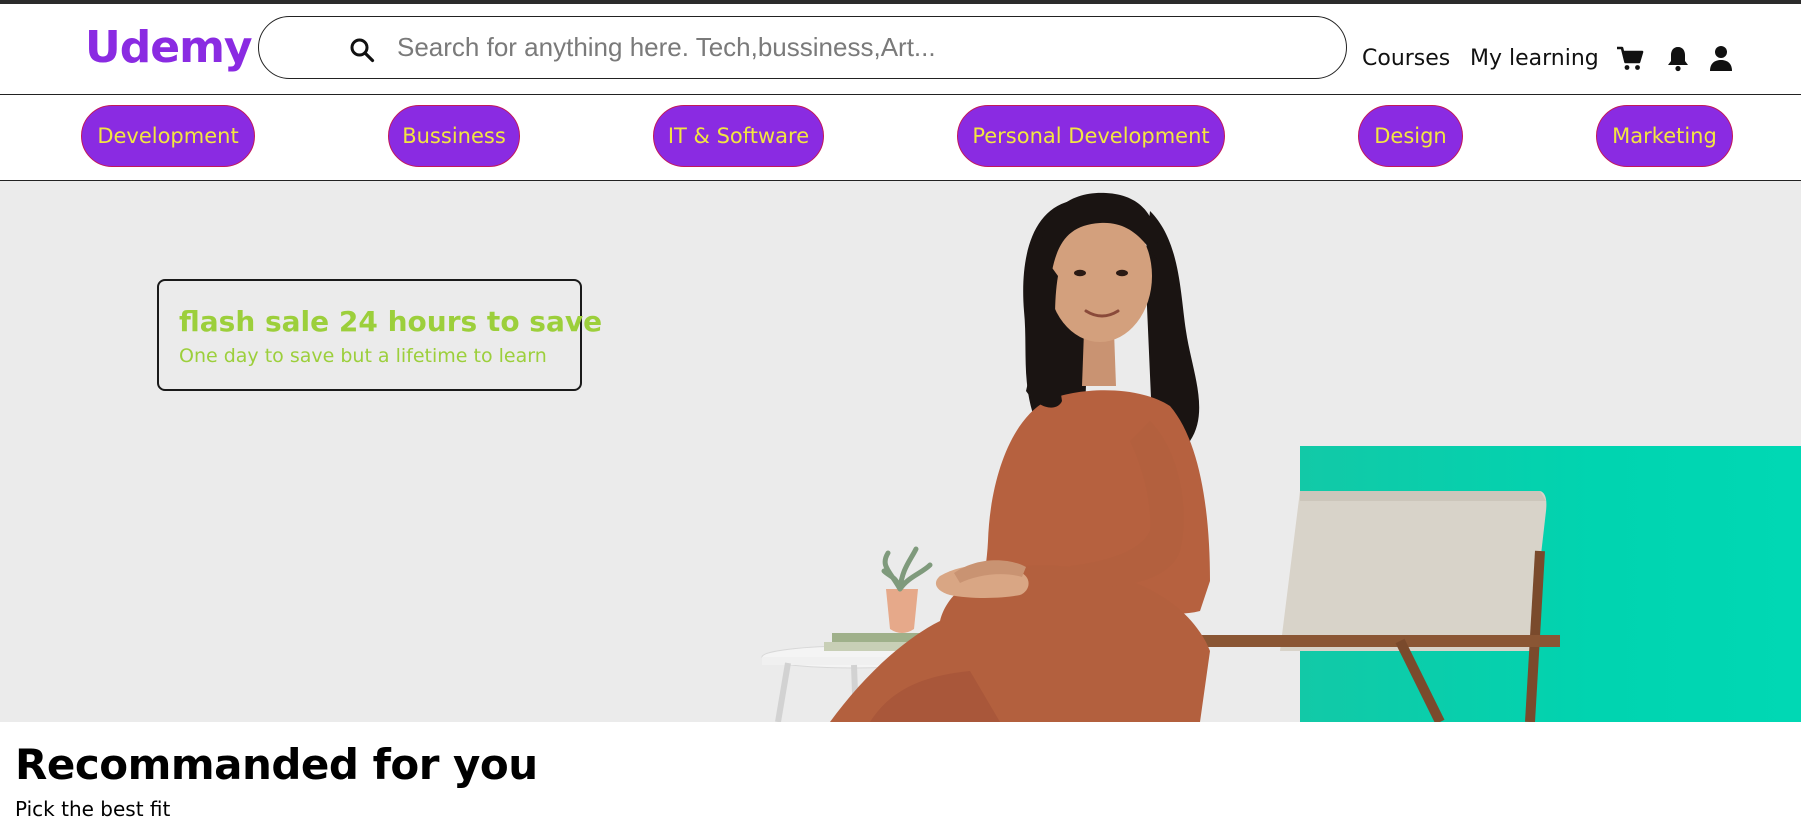 Image resolution: width=1801 pixels, height=832 pixels. I want to click on nav-my-learning-link: My learning, so click(1534, 58).